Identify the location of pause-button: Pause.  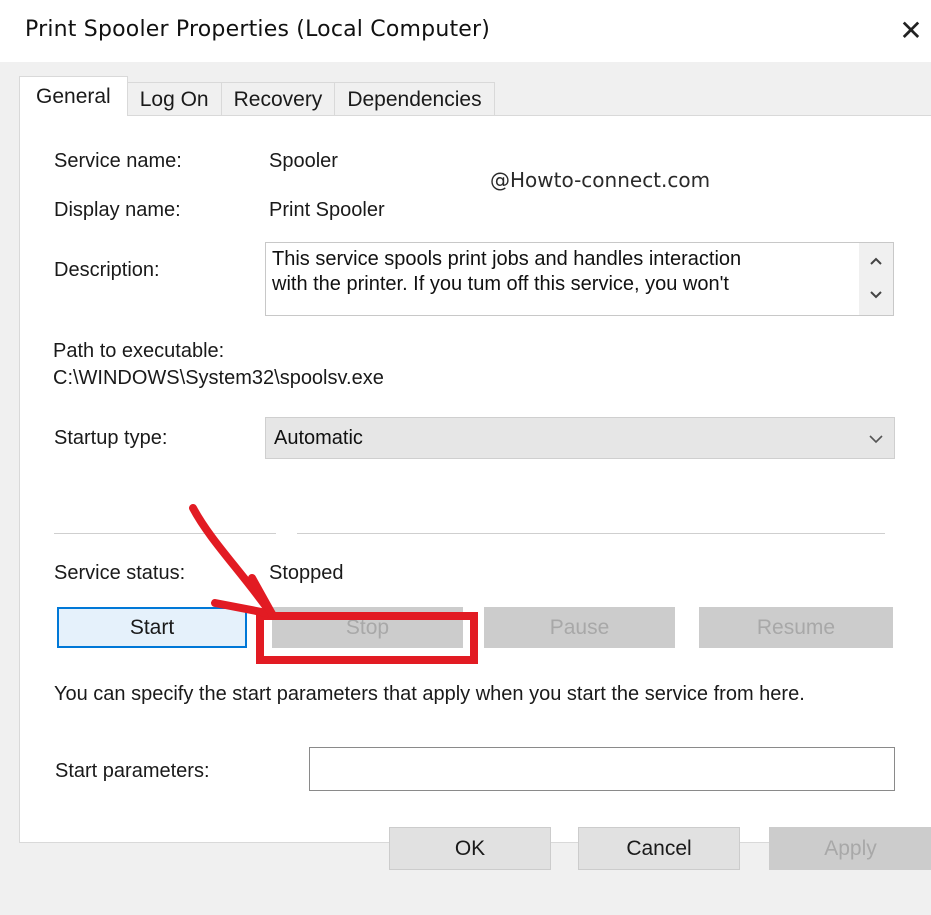
(579, 627).